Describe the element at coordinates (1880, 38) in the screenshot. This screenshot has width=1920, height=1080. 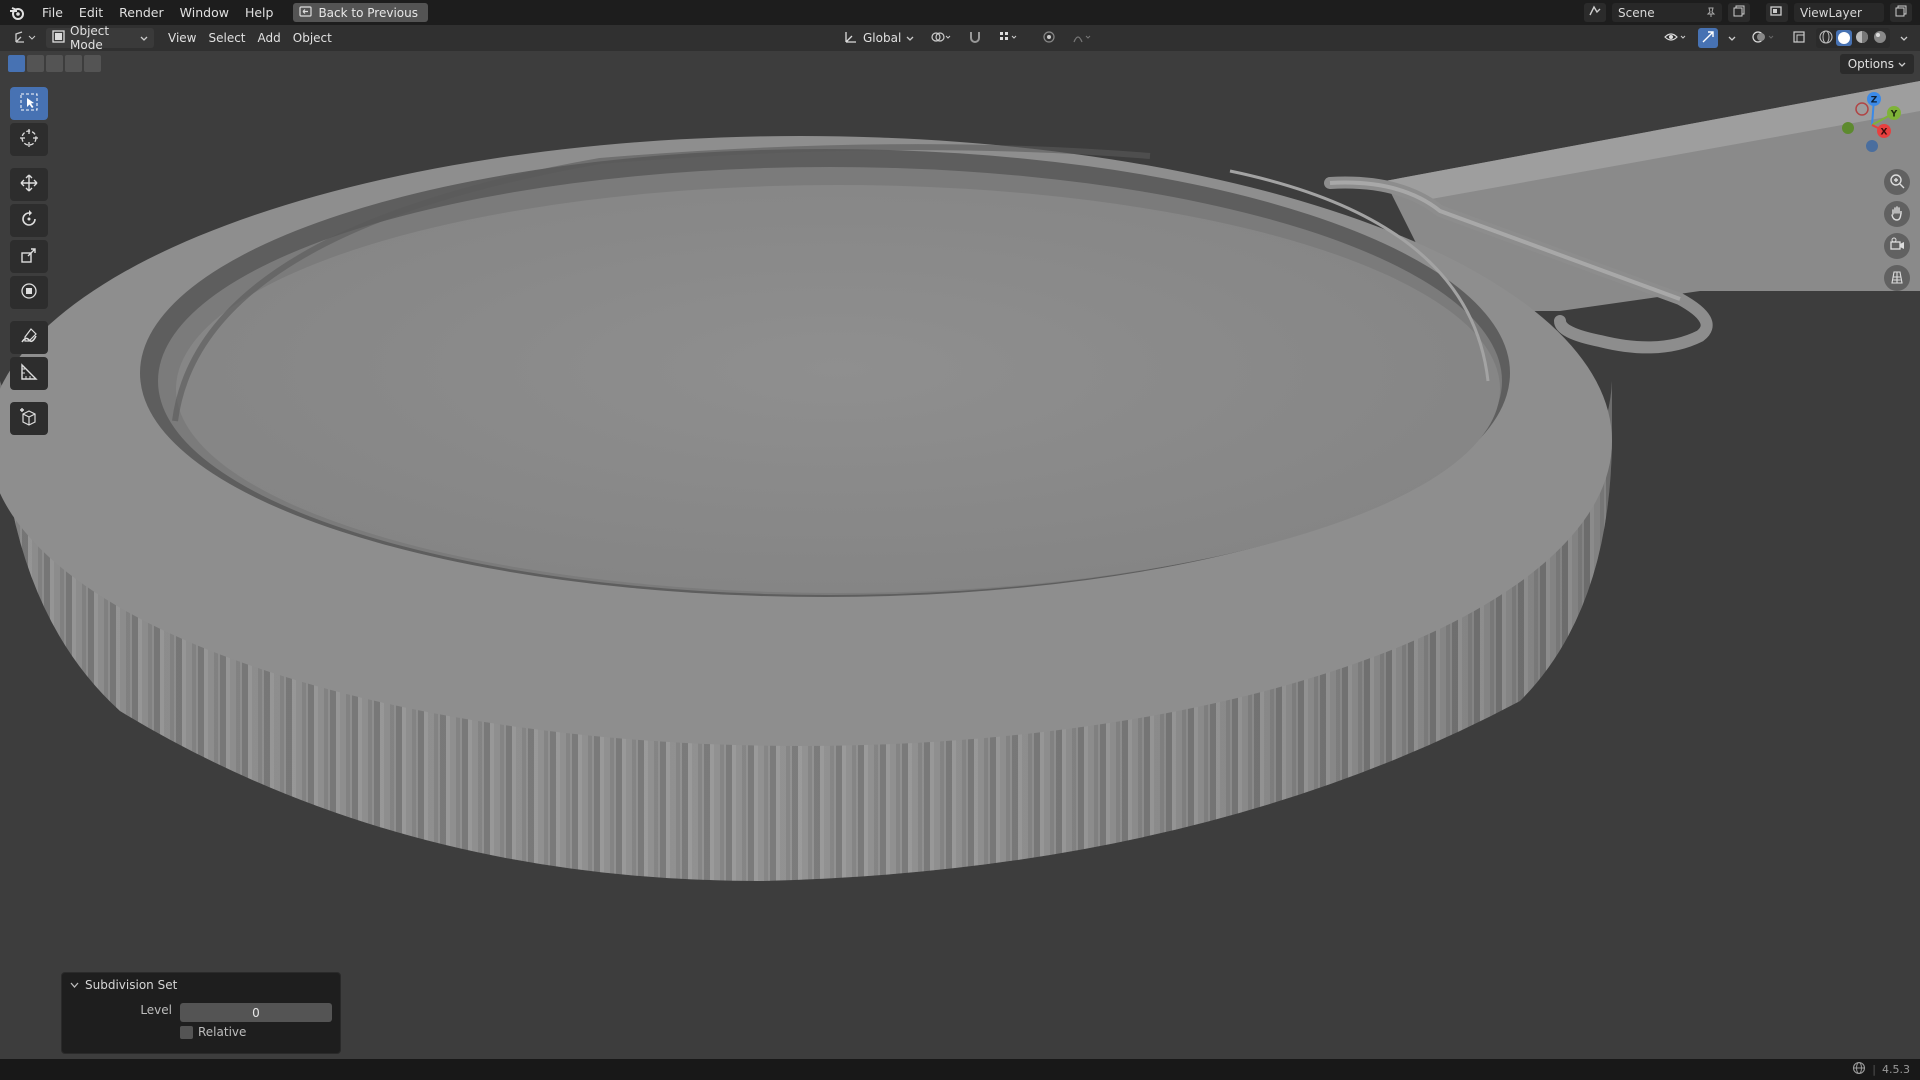
I see `rendered-shading-icon` at that location.